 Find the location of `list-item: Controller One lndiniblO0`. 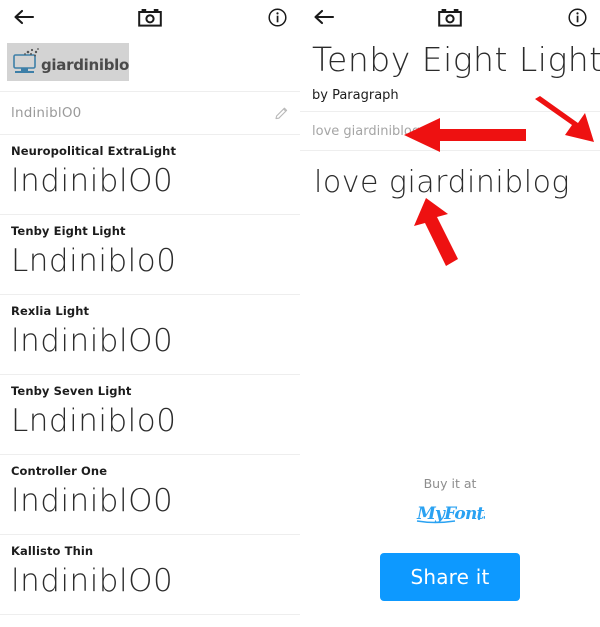

list-item: Controller One lndiniblO0 is located at coordinates (150, 495).